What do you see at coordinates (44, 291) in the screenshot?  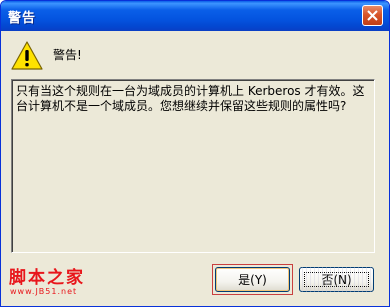 I see `watermark-site-url: www.JB51.net` at bounding box center [44, 291].